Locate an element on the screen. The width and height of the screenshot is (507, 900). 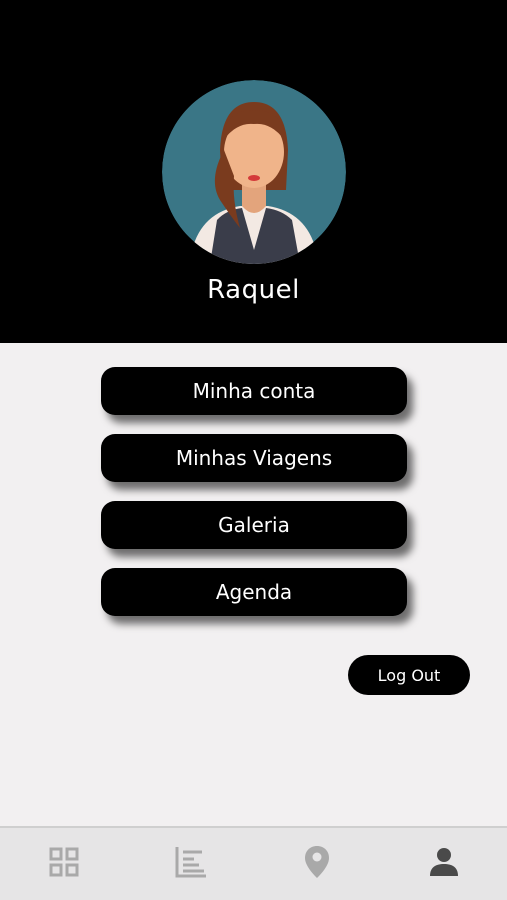
logout-button: Log Out is located at coordinates (409, 675).